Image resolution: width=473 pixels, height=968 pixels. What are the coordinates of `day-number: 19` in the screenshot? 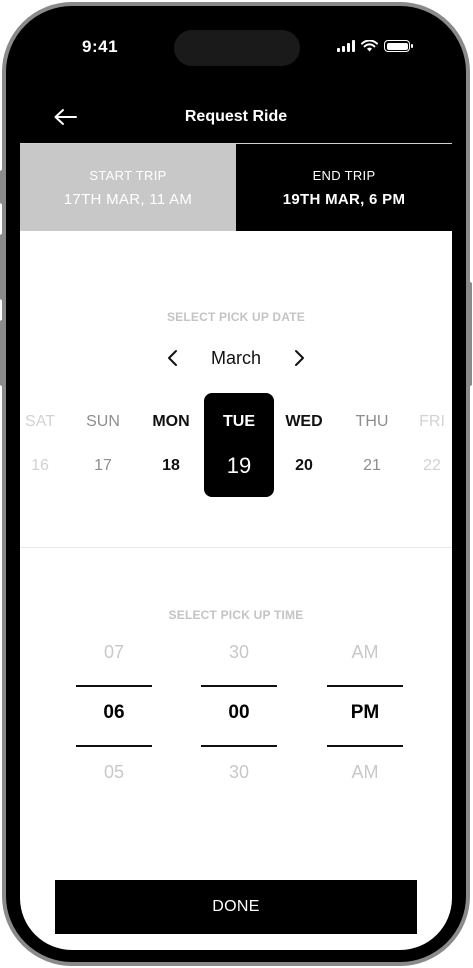 It's located at (239, 465).